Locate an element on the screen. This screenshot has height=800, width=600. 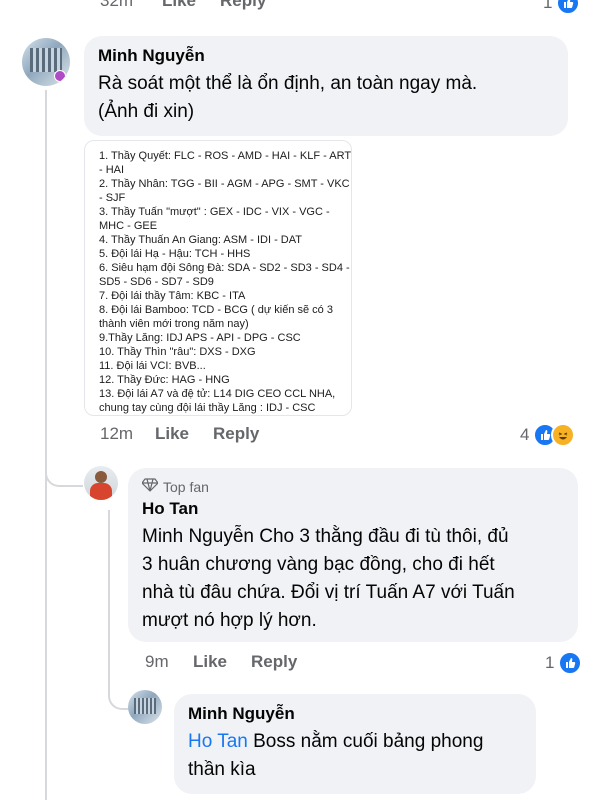
attachment-line: 12. Thầy Đức: HAG - HNG is located at coordinates (164, 380).